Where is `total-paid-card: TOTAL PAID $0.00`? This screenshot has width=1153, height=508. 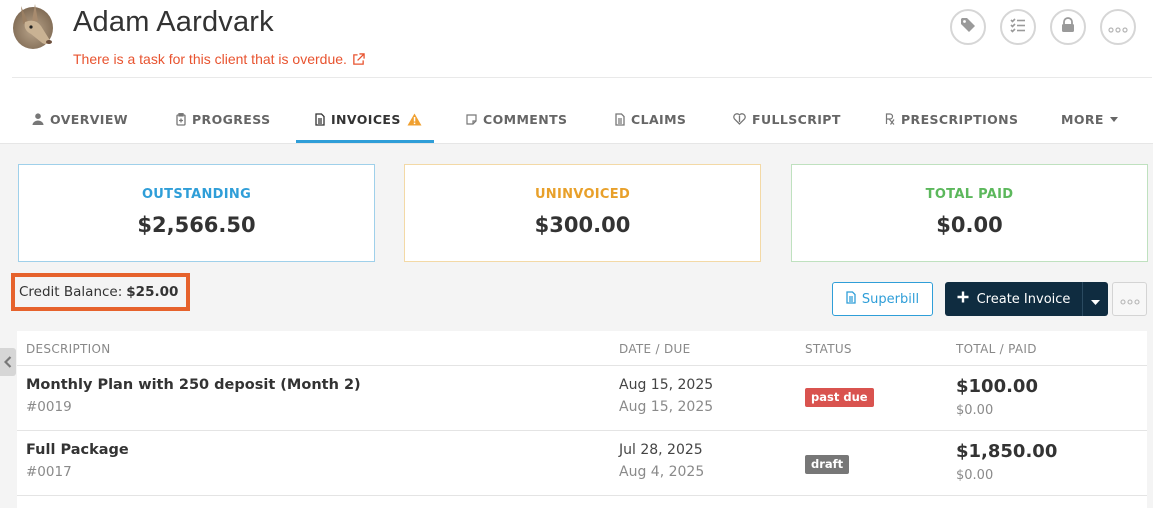
total-paid-card: TOTAL PAID $0.00 is located at coordinates (969, 213).